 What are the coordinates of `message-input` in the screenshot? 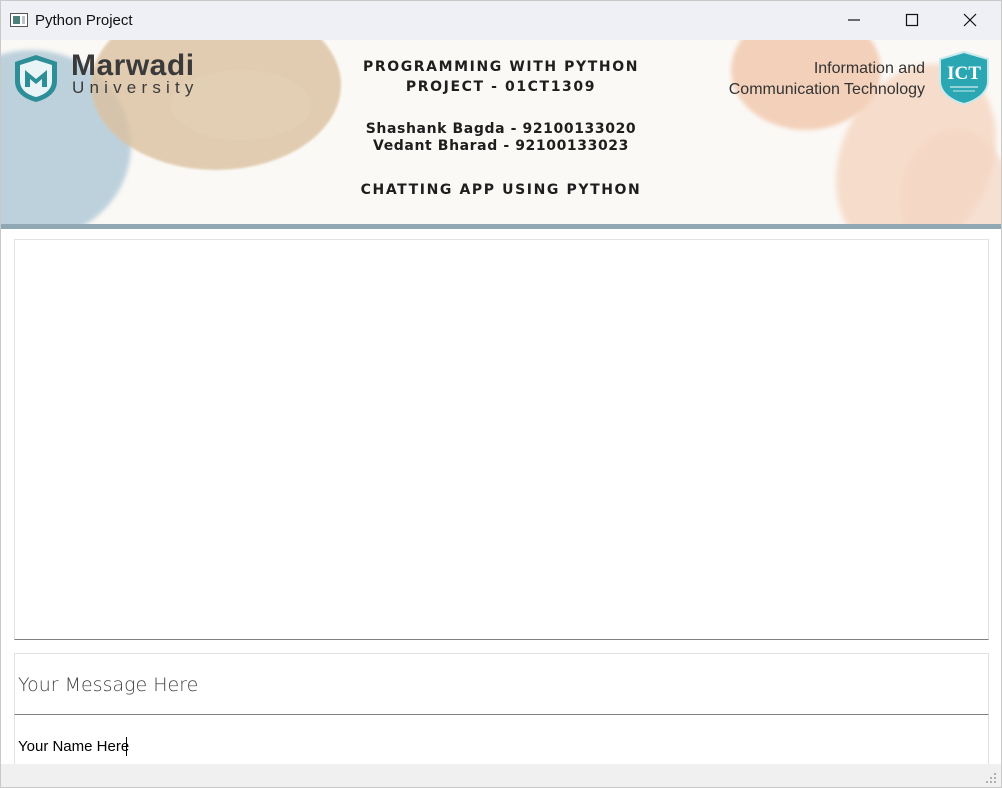 It's located at (498, 685).